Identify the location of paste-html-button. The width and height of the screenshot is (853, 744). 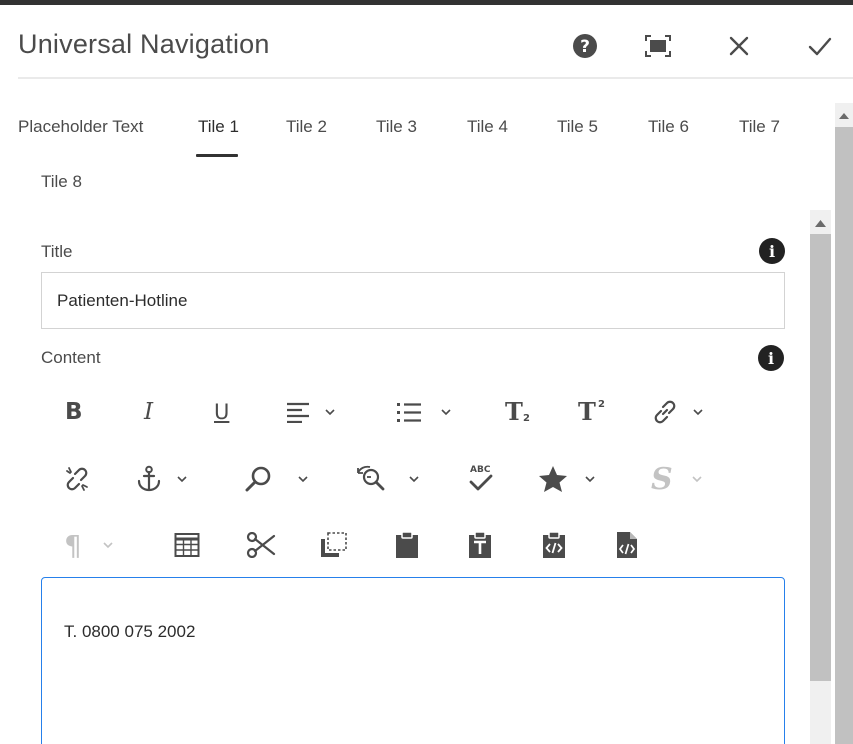
(554, 545).